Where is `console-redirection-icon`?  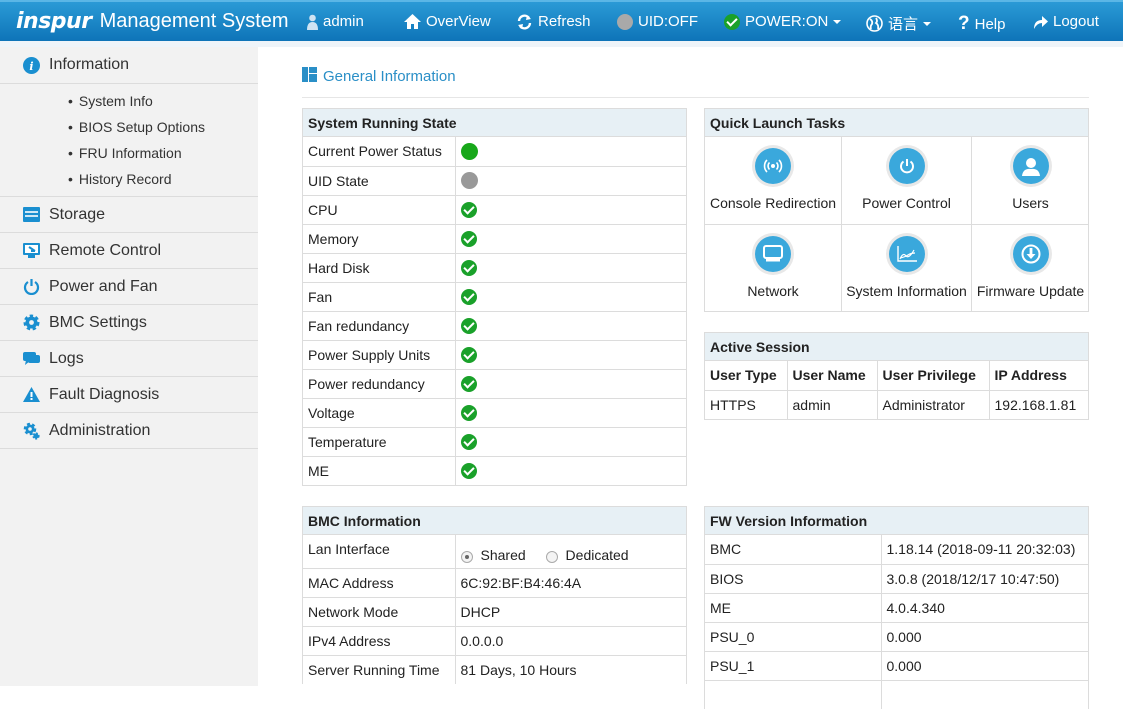
console-redirection-icon is located at coordinates (773, 166).